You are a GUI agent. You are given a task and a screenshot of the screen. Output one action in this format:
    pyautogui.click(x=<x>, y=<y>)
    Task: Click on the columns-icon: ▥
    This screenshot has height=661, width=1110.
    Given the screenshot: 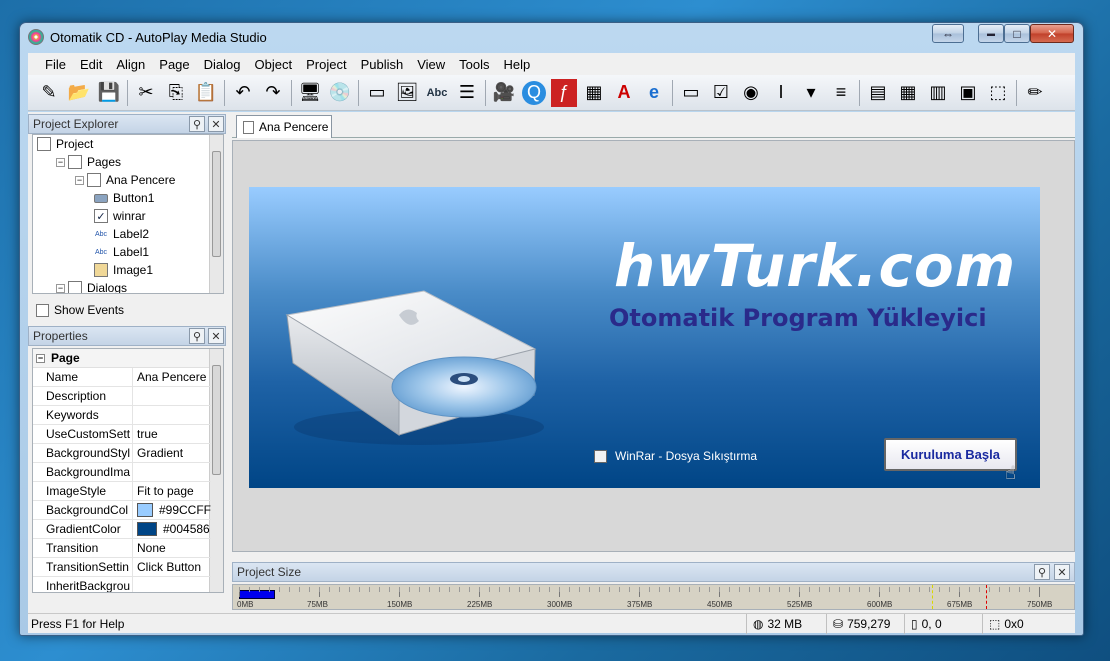 What is the action you would take?
    pyautogui.click(x=938, y=93)
    